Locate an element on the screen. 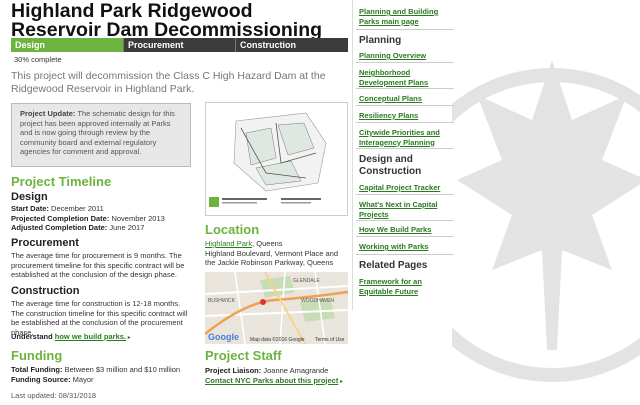  planning-heading: Planning is located at coordinates (380, 40).